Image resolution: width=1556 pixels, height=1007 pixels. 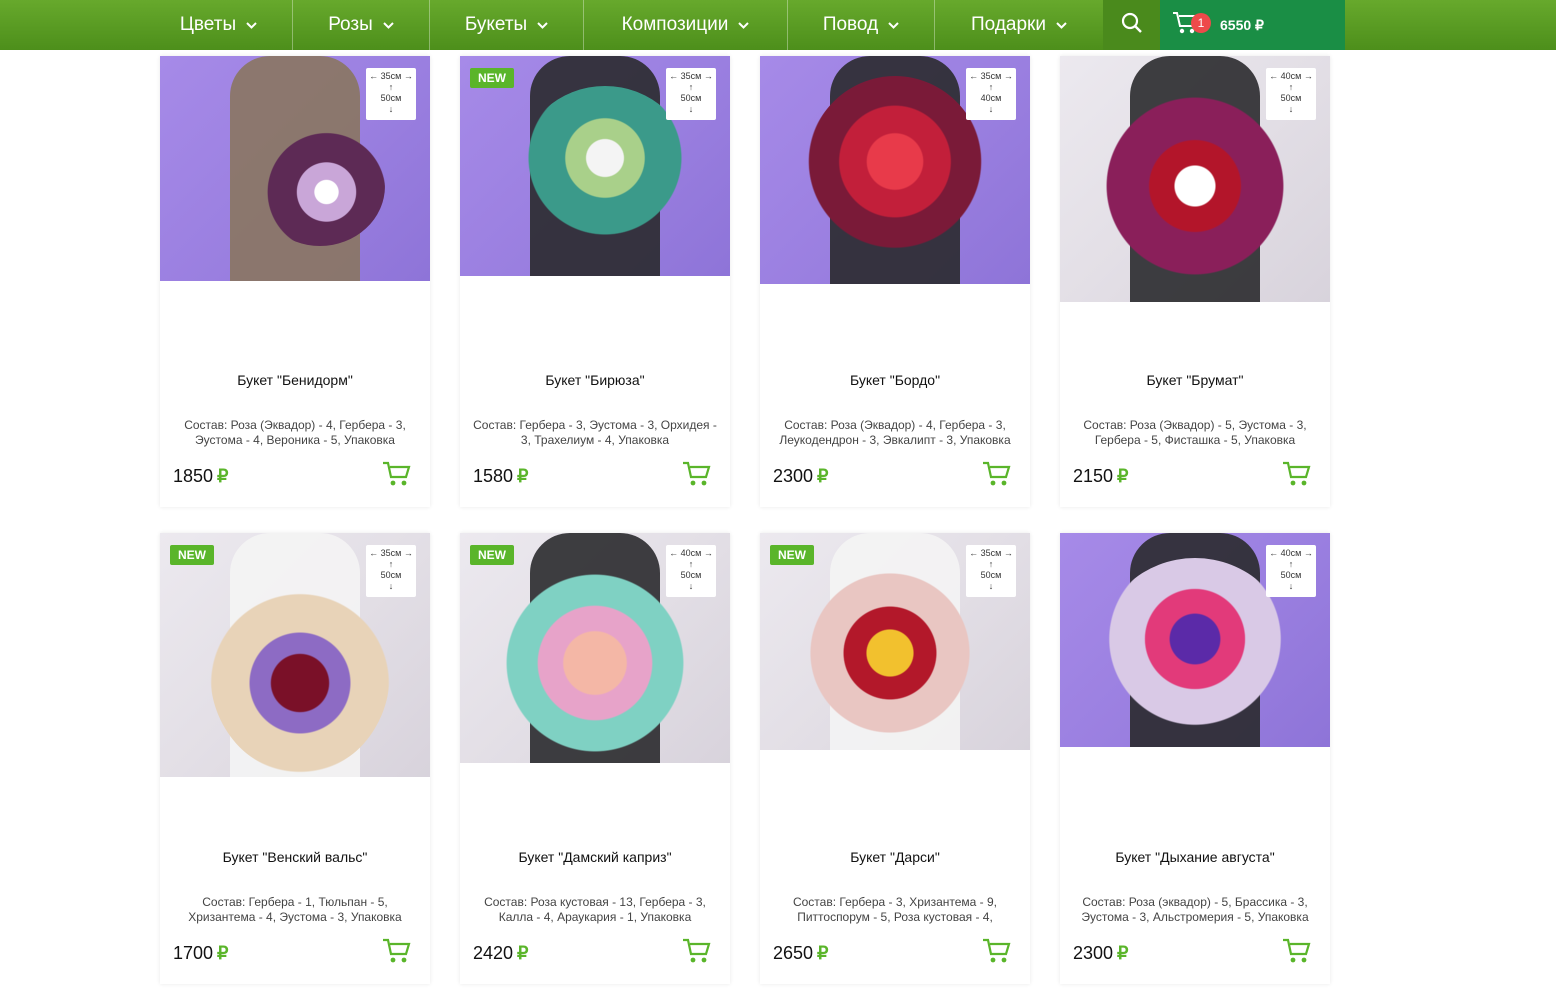 What do you see at coordinates (295, 857) in the screenshot?
I see `product-title: Букет "Венский вальс"` at bounding box center [295, 857].